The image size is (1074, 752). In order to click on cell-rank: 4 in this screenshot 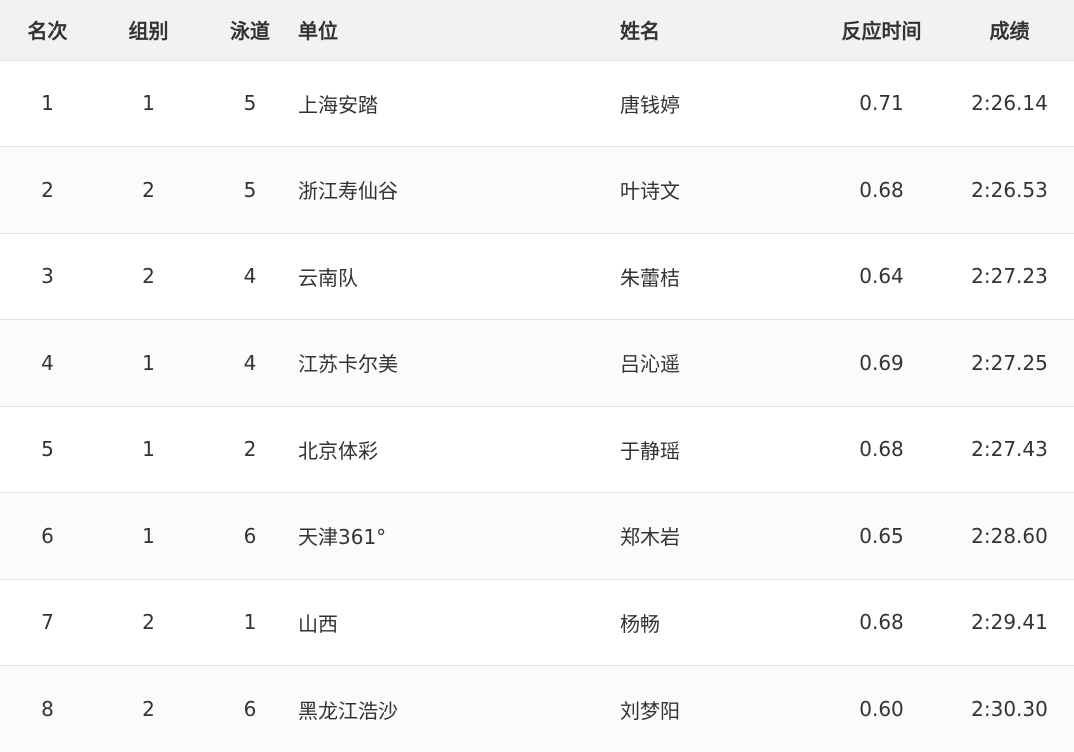, I will do `click(47, 363)`.